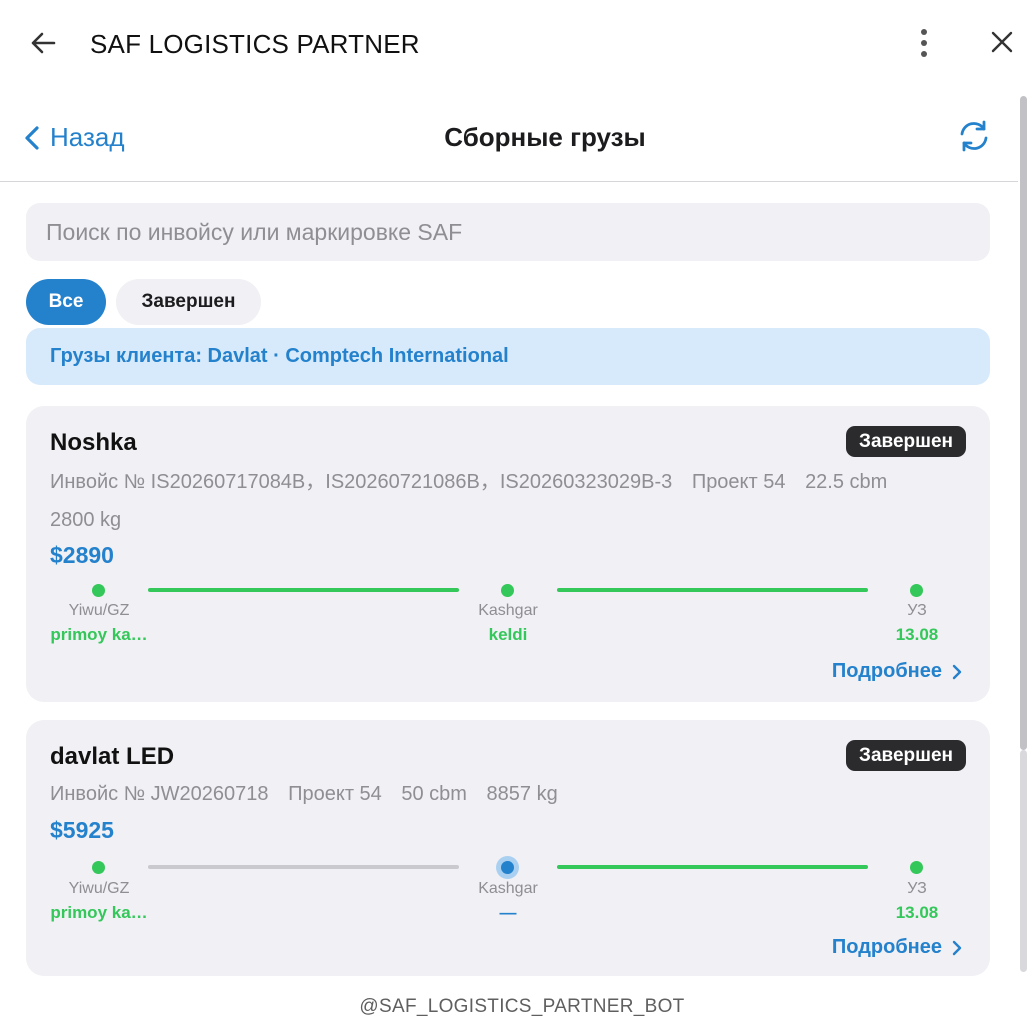 The width and height of the screenshot is (1036, 1036). Describe the element at coordinates (508, 912) in the screenshot. I see `stage-value: —` at that location.